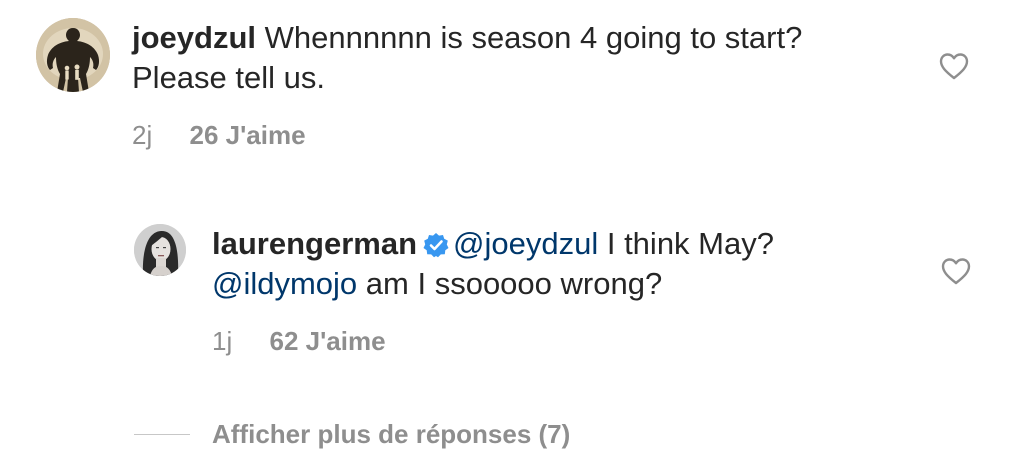 This screenshot has height=474, width=1024. What do you see at coordinates (284, 283) in the screenshot?
I see `mention-ildymojo: @ildymojo` at bounding box center [284, 283].